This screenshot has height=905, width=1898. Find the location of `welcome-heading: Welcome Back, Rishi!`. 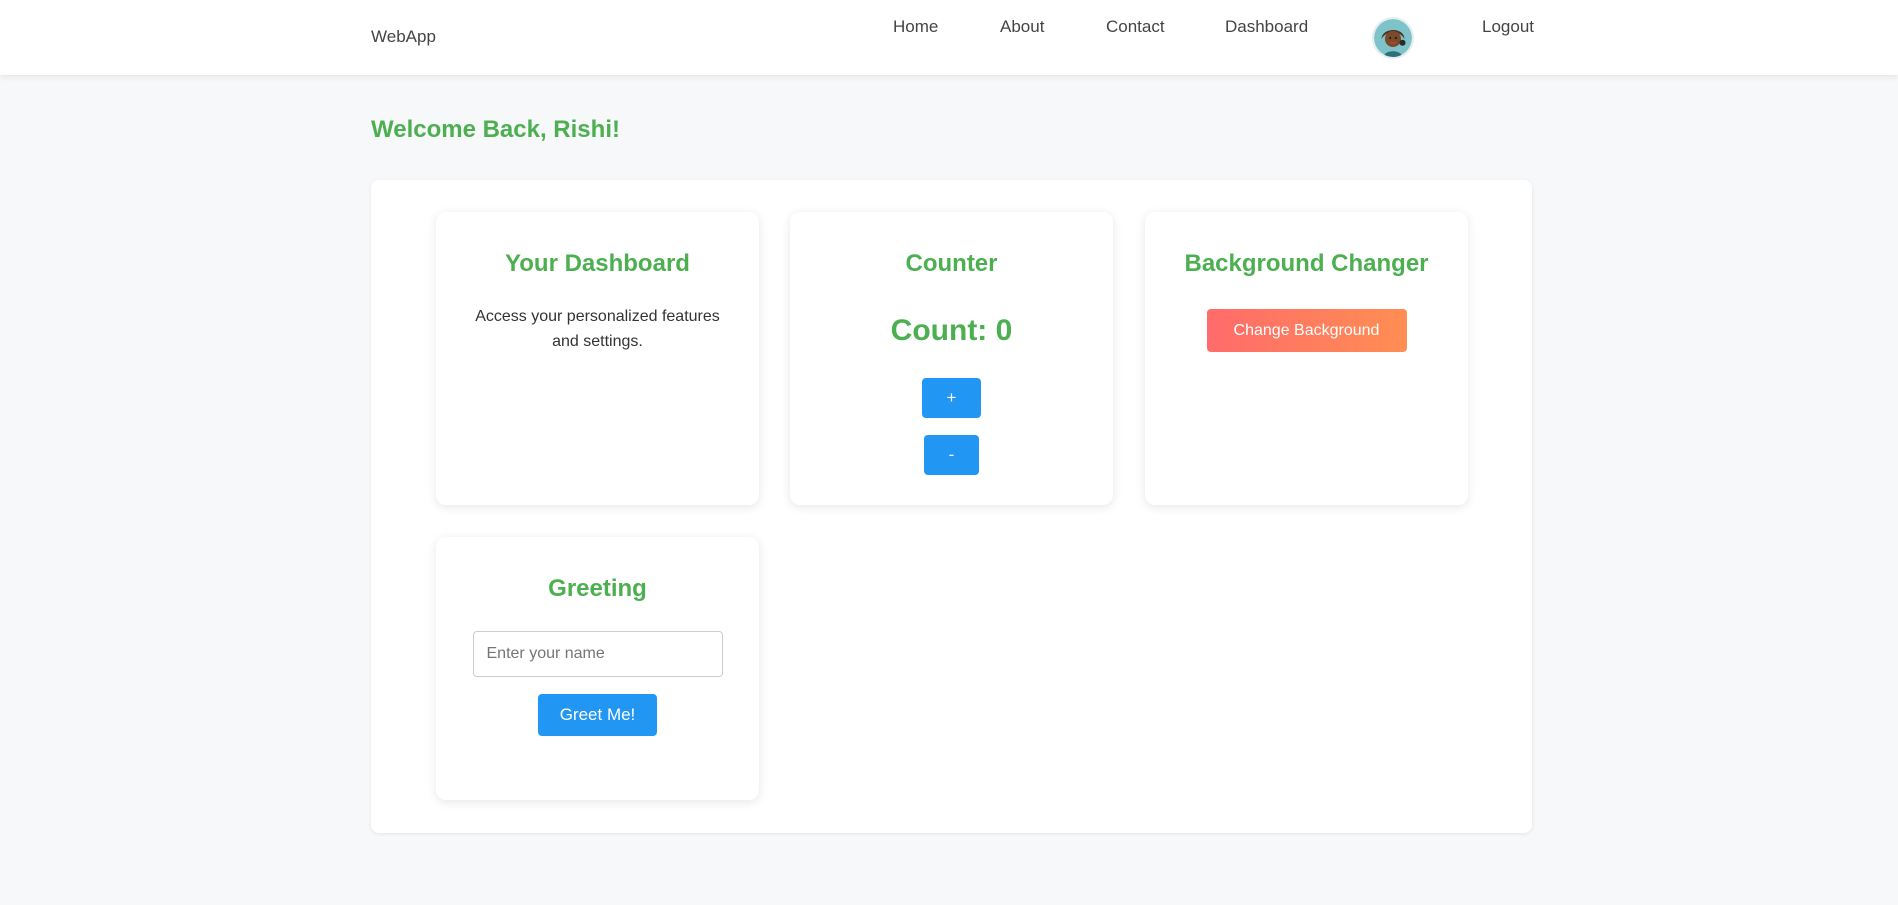

welcome-heading: Welcome Back, Rishi! is located at coordinates (495, 129).